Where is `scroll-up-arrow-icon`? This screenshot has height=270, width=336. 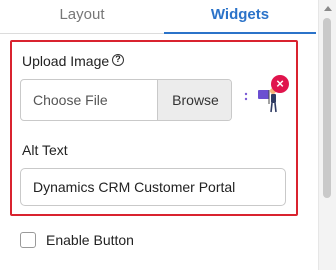
scroll-up-arrow-icon is located at coordinates (328, 8).